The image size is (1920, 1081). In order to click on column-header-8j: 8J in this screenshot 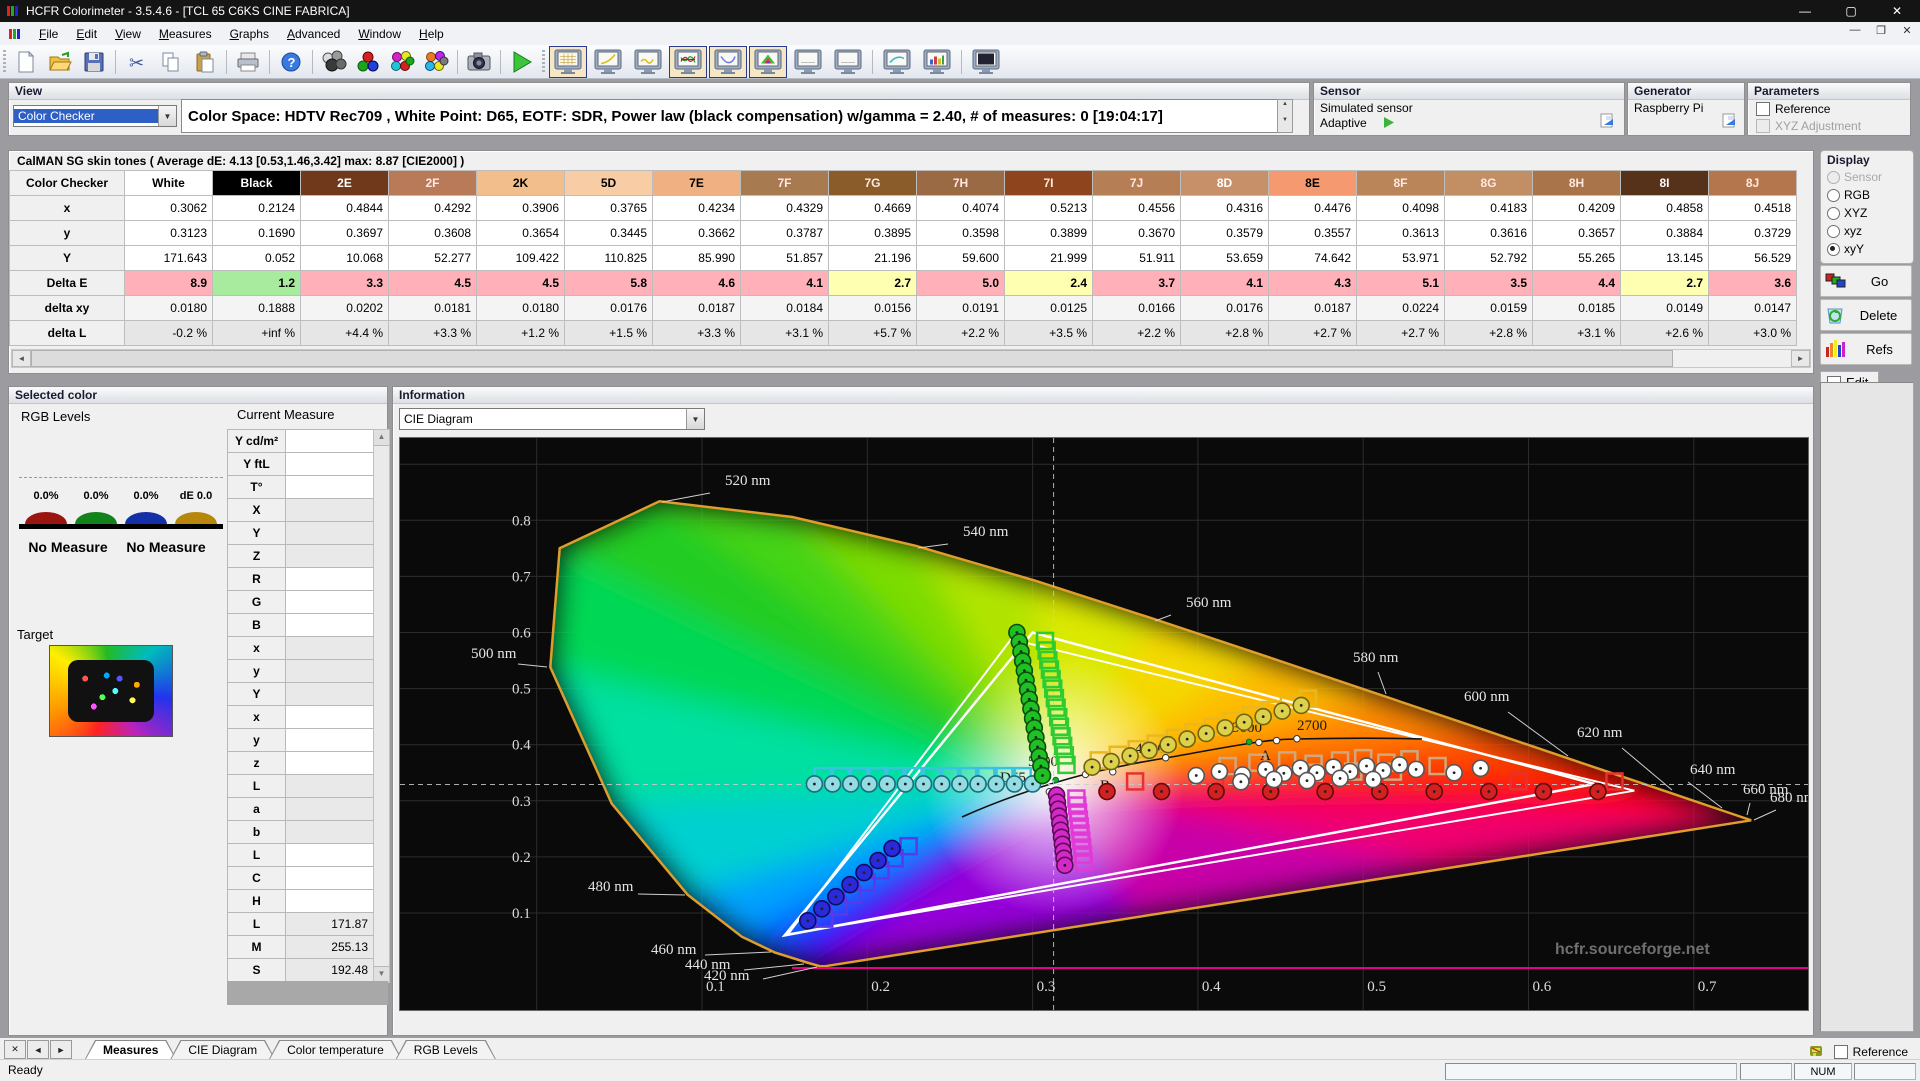, I will do `click(1752, 183)`.